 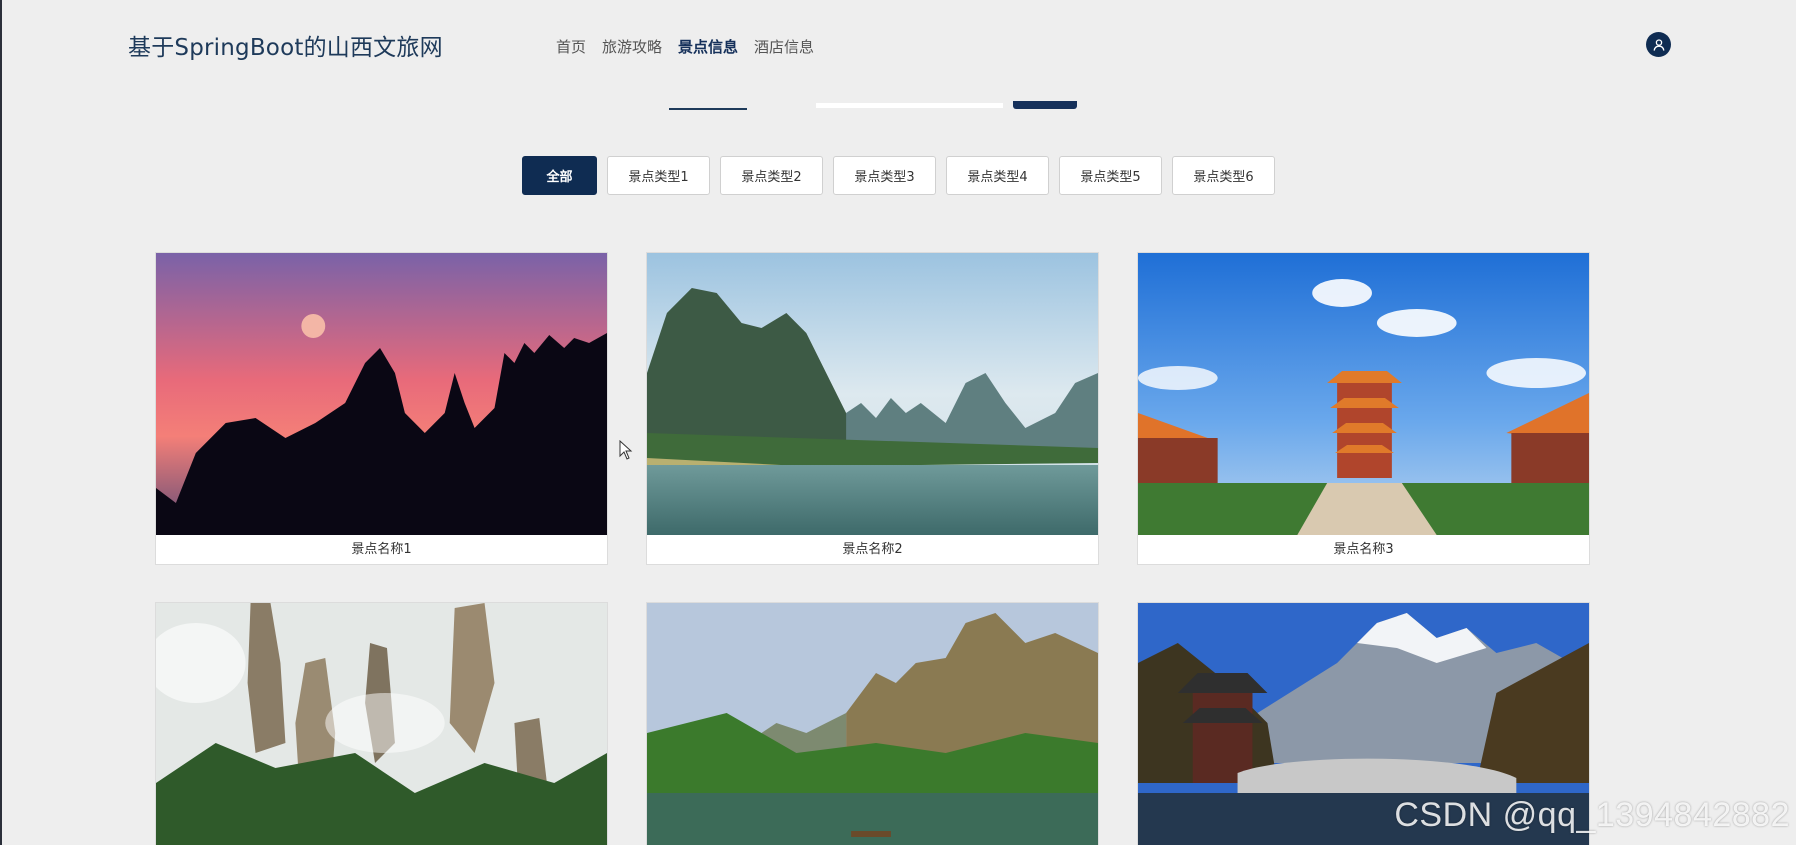 I want to click on filter-type-1-button: 景点类型1, so click(x=658, y=175).